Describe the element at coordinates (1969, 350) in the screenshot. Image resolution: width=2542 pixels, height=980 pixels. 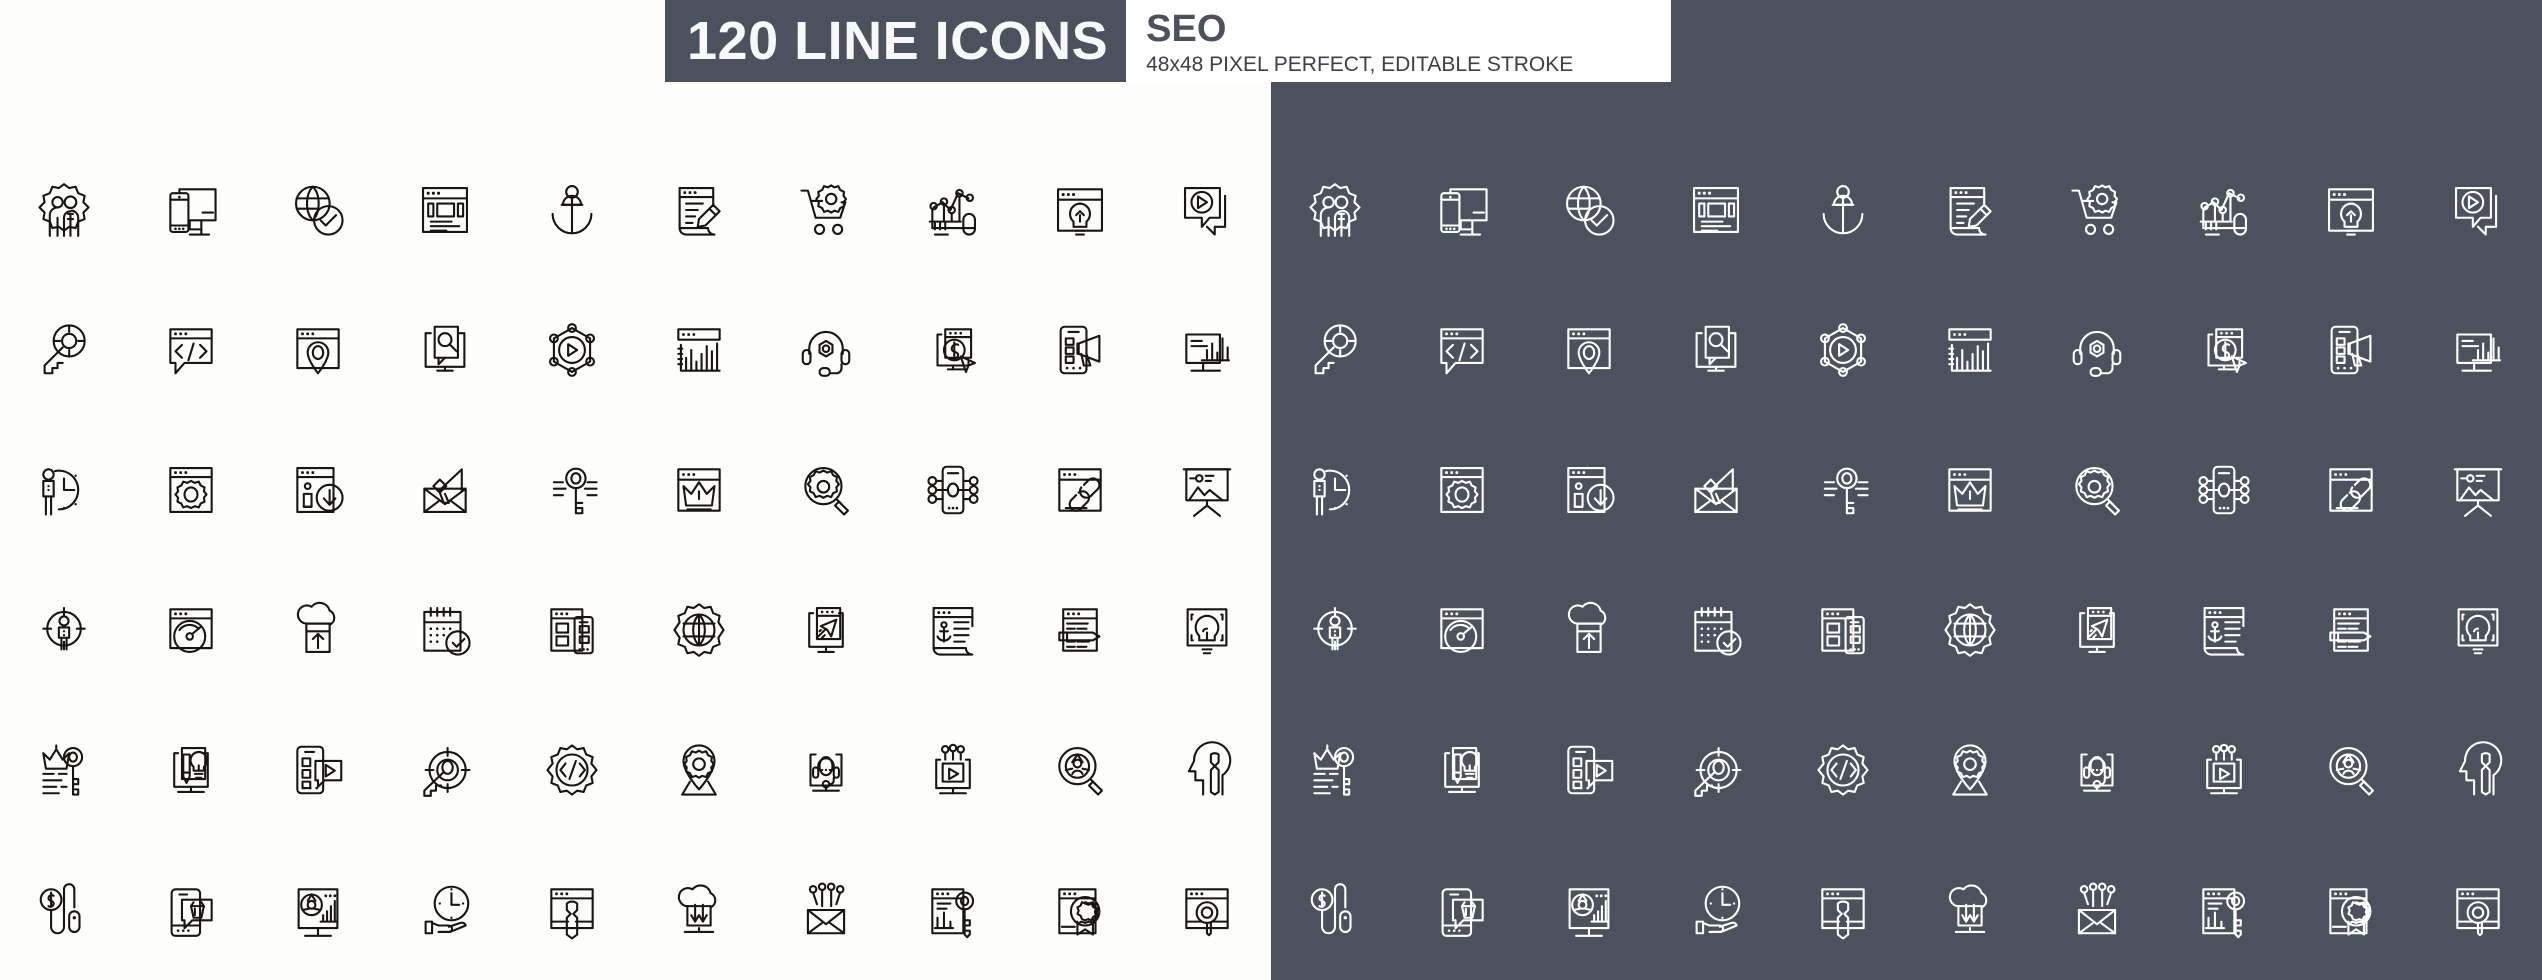
I see `bar-chart-browser-icon` at that location.